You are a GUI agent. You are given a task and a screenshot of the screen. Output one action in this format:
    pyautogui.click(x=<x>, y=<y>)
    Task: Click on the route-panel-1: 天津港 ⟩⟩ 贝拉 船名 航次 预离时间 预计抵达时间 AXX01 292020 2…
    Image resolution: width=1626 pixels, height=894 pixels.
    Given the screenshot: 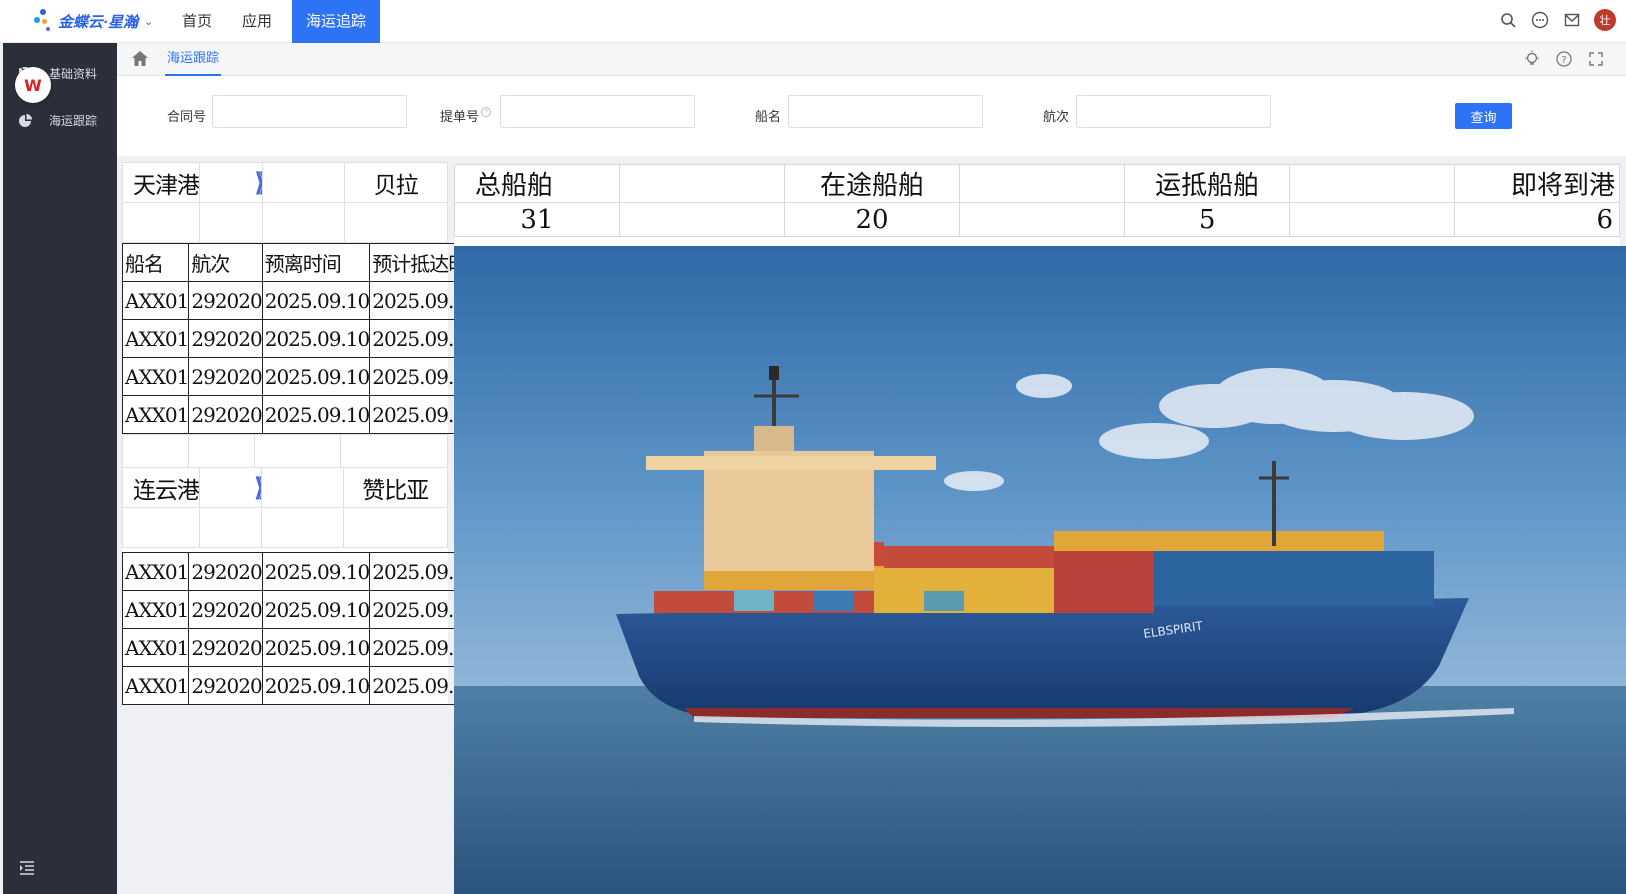 What is the action you would take?
    pyautogui.click(x=304, y=317)
    